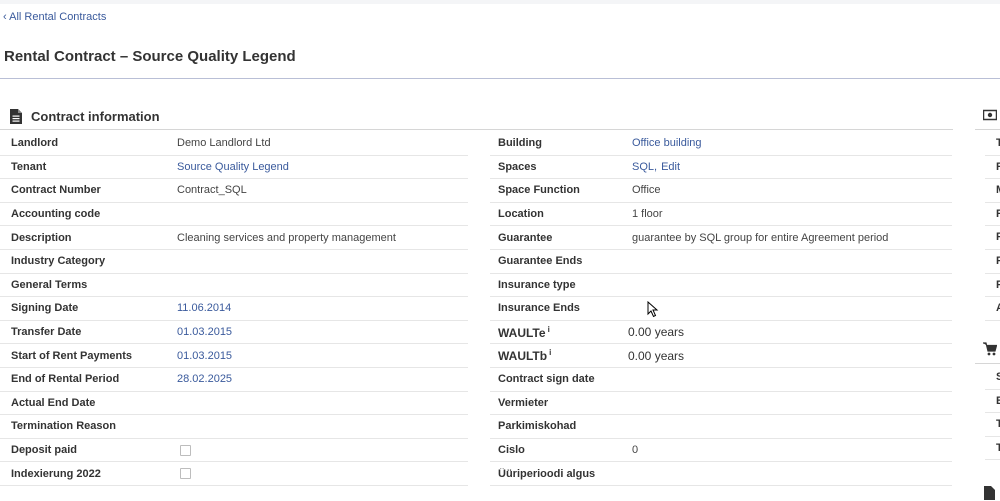 The height and width of the screenshot is (501, 1000). Describe the element at coordinates (49, 284) in the screenshot. I see `field-label-text: General Terms` at that location.